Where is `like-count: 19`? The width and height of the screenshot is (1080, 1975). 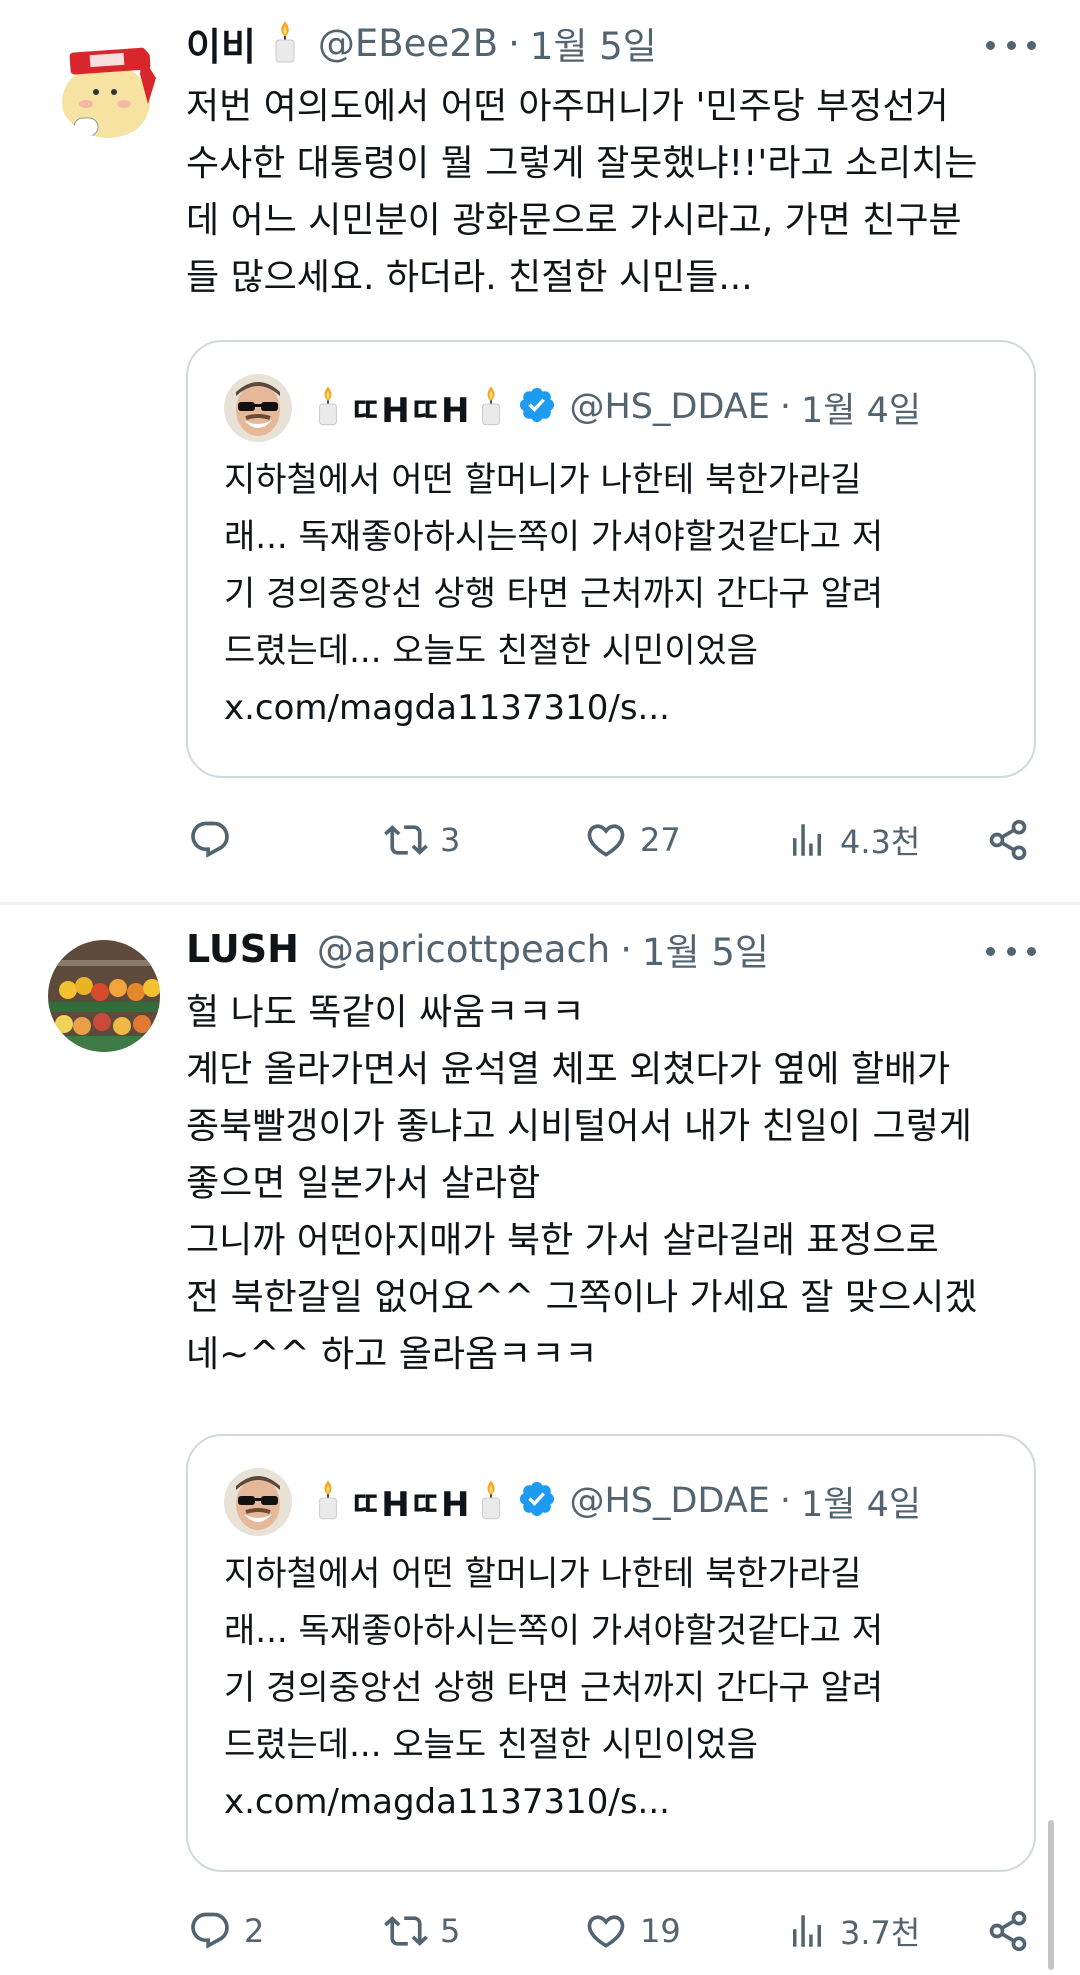 like-count: 19 is located at coordinates (660, 1931).